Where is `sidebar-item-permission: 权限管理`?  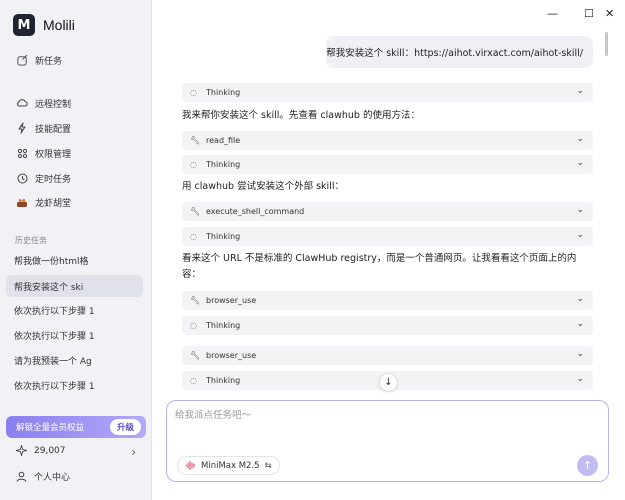
sidebar-item-permission: 权限管理 is located at coordinates (43, 153).